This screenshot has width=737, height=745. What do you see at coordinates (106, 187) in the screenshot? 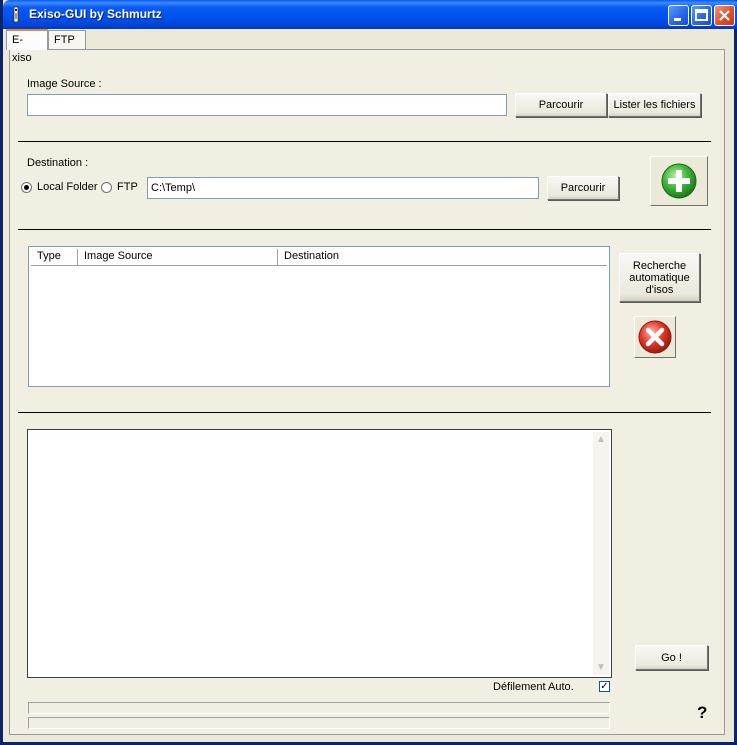
I see `ftp-radio` at bounding box center [106, 187].